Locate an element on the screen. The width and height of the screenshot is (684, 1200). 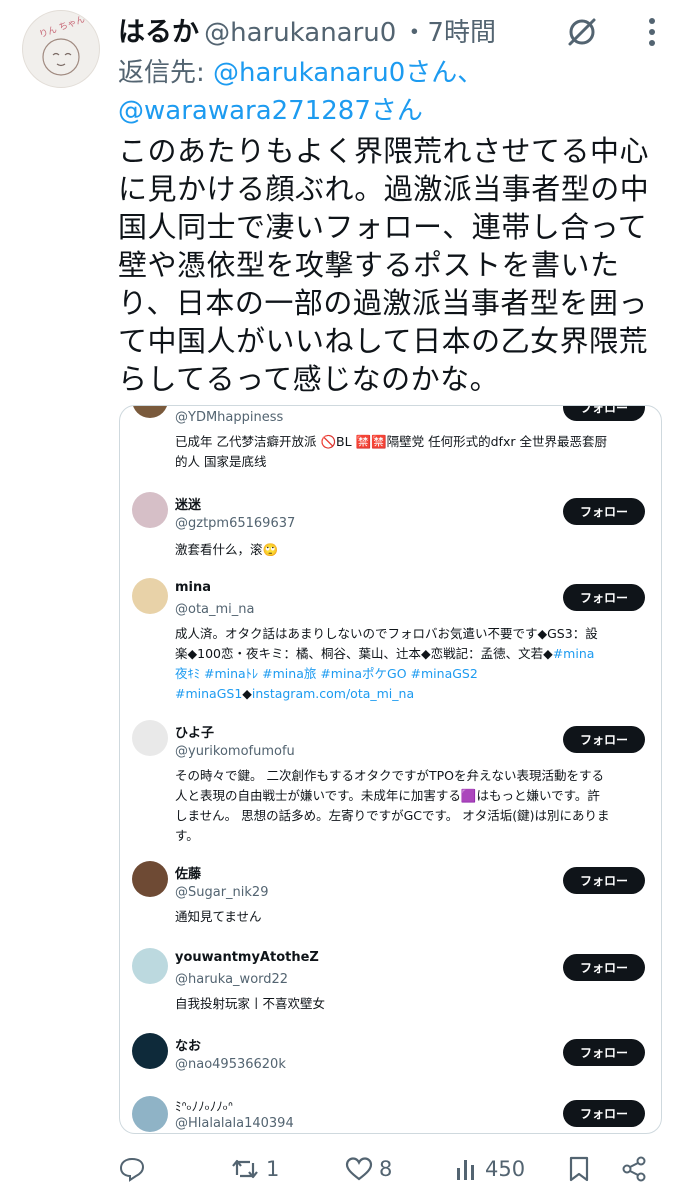
list-item-handle: @nao49536620k is located at coordinates (230, 1064).